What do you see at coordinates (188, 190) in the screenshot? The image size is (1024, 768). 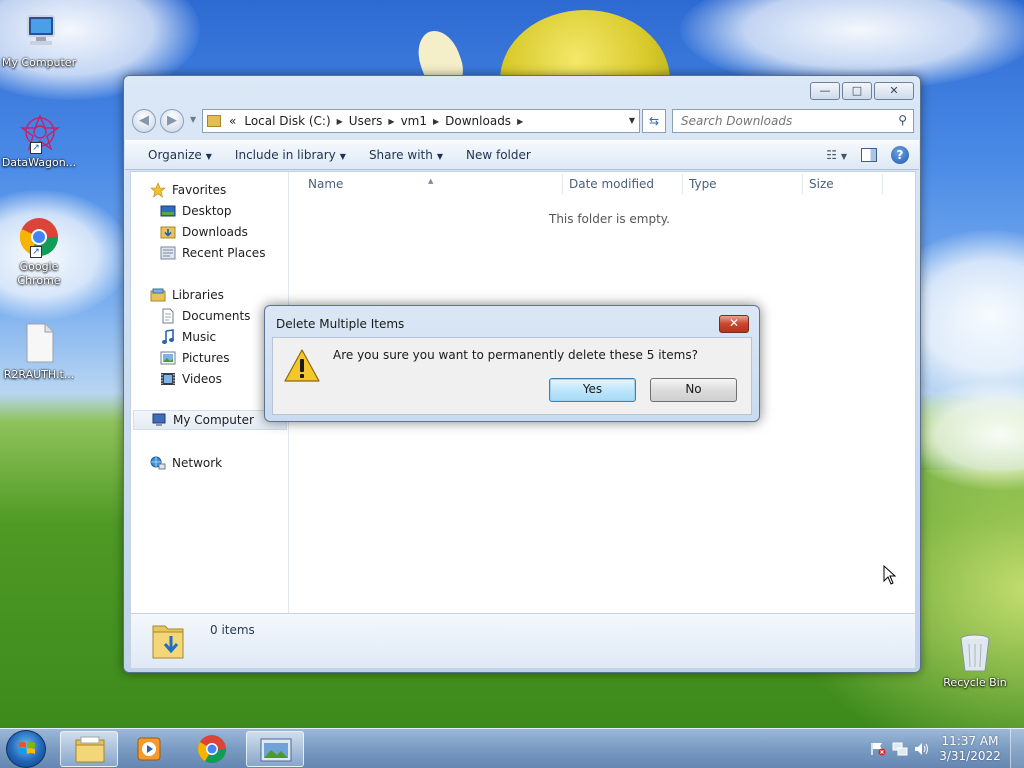 I see `nav-item-favorites: Favorites` at bounding box center [188, 190].